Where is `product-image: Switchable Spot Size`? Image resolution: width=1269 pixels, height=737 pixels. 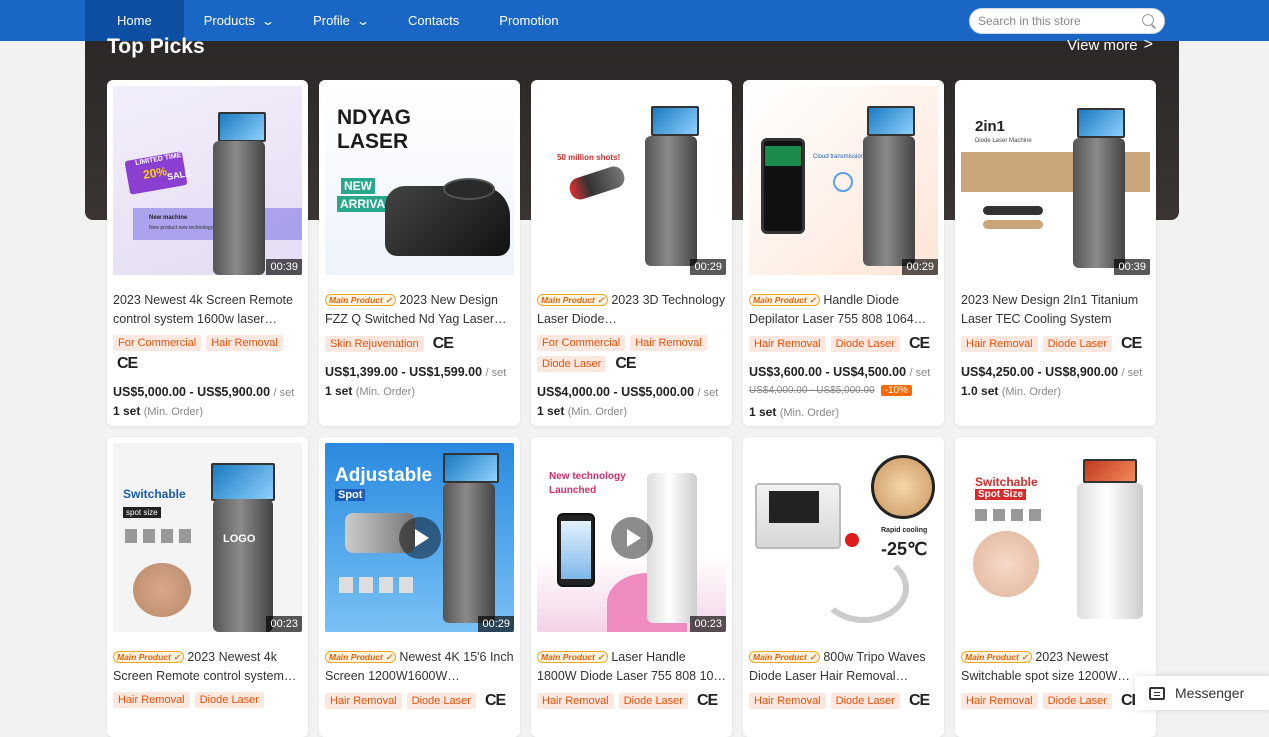
product-image: Switchable Spot Size is located at coordinates (1055, 537).